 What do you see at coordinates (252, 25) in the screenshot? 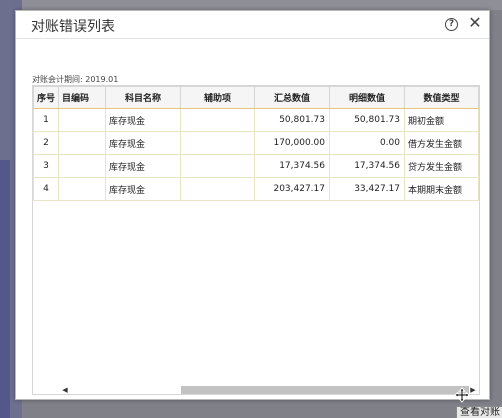
I see `dialog-header: 对账错误列表 ? ✕` at bounding box center [252, 25].